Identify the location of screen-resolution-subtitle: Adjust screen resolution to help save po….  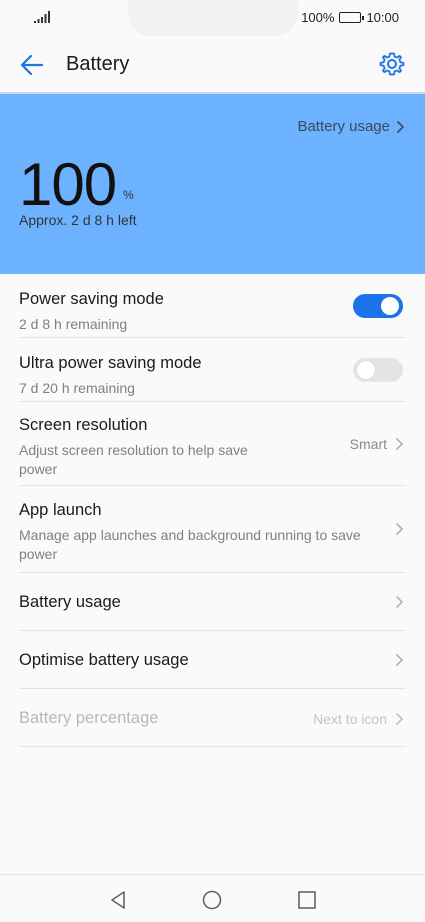
(133, 459).